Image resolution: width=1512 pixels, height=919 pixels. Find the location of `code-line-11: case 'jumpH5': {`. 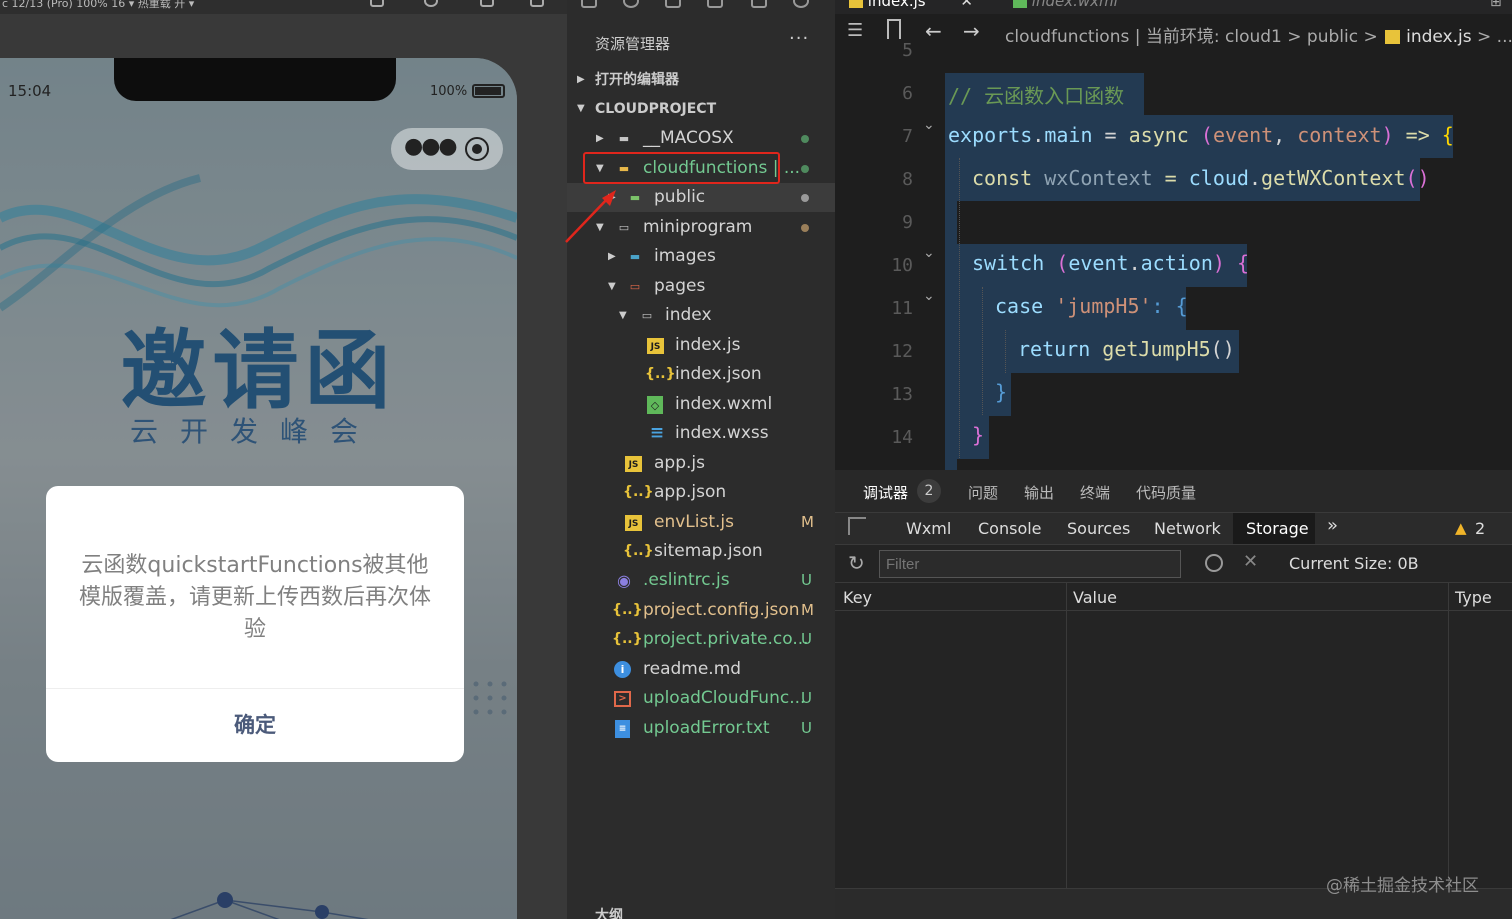

code-line-11: case 'jumpH5': { is located at coordinates (1091, 306).